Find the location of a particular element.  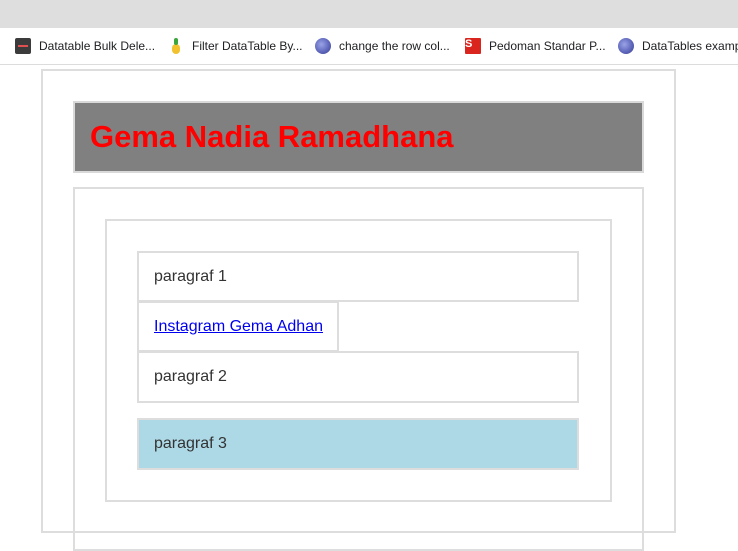

instagram-link-box: Instagram Gema Adhan is located at coordinates (238, 326).